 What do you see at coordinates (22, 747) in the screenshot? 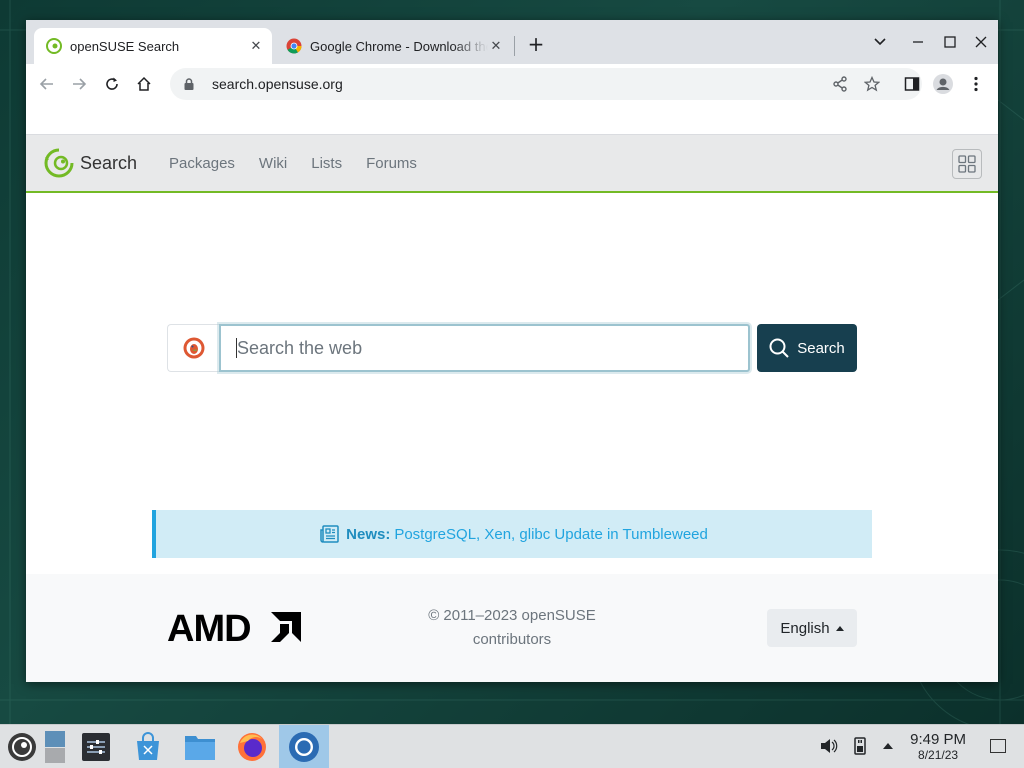
I see `app-launcher-icon` at bounding box center [22, 747].